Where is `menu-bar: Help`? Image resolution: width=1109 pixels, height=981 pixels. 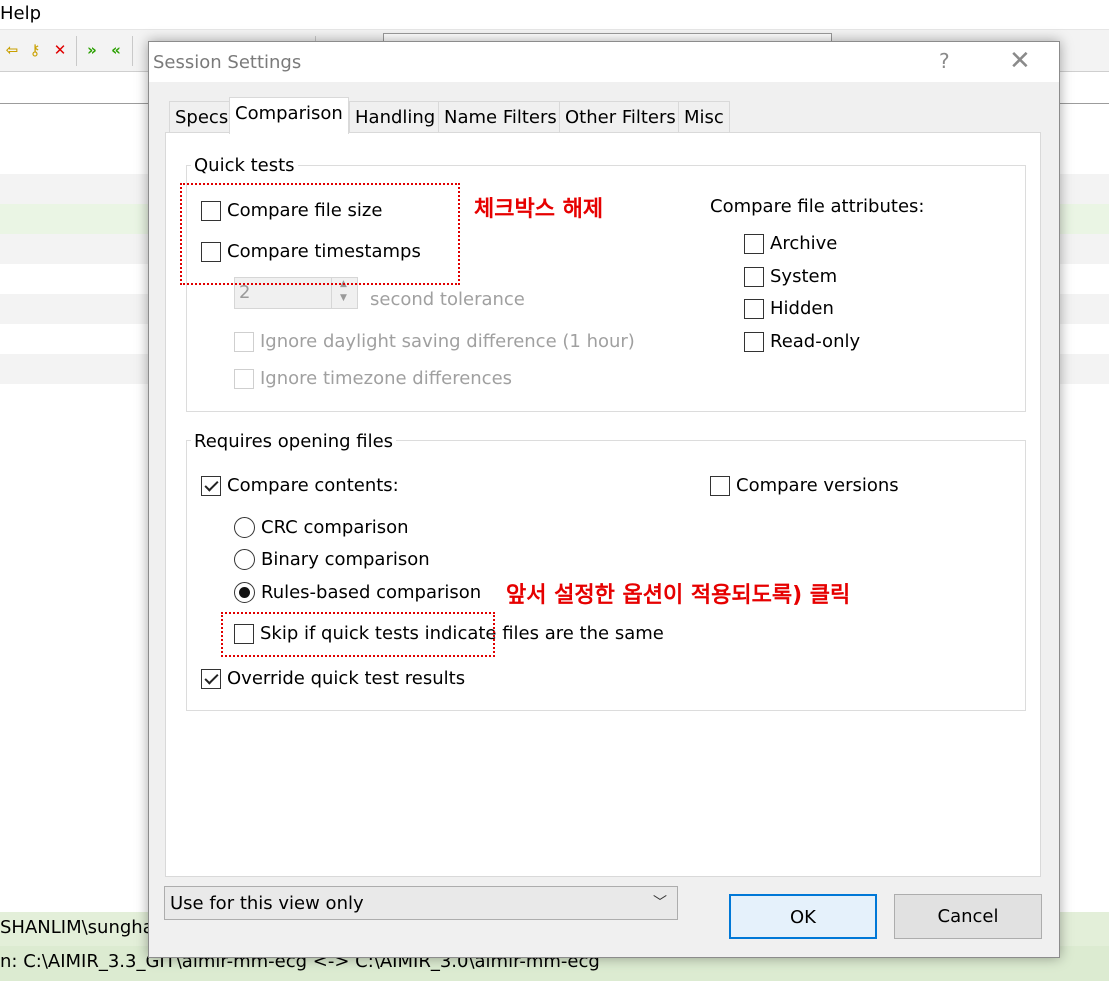
menu-bar: Help is located at coordinates (554, 15).